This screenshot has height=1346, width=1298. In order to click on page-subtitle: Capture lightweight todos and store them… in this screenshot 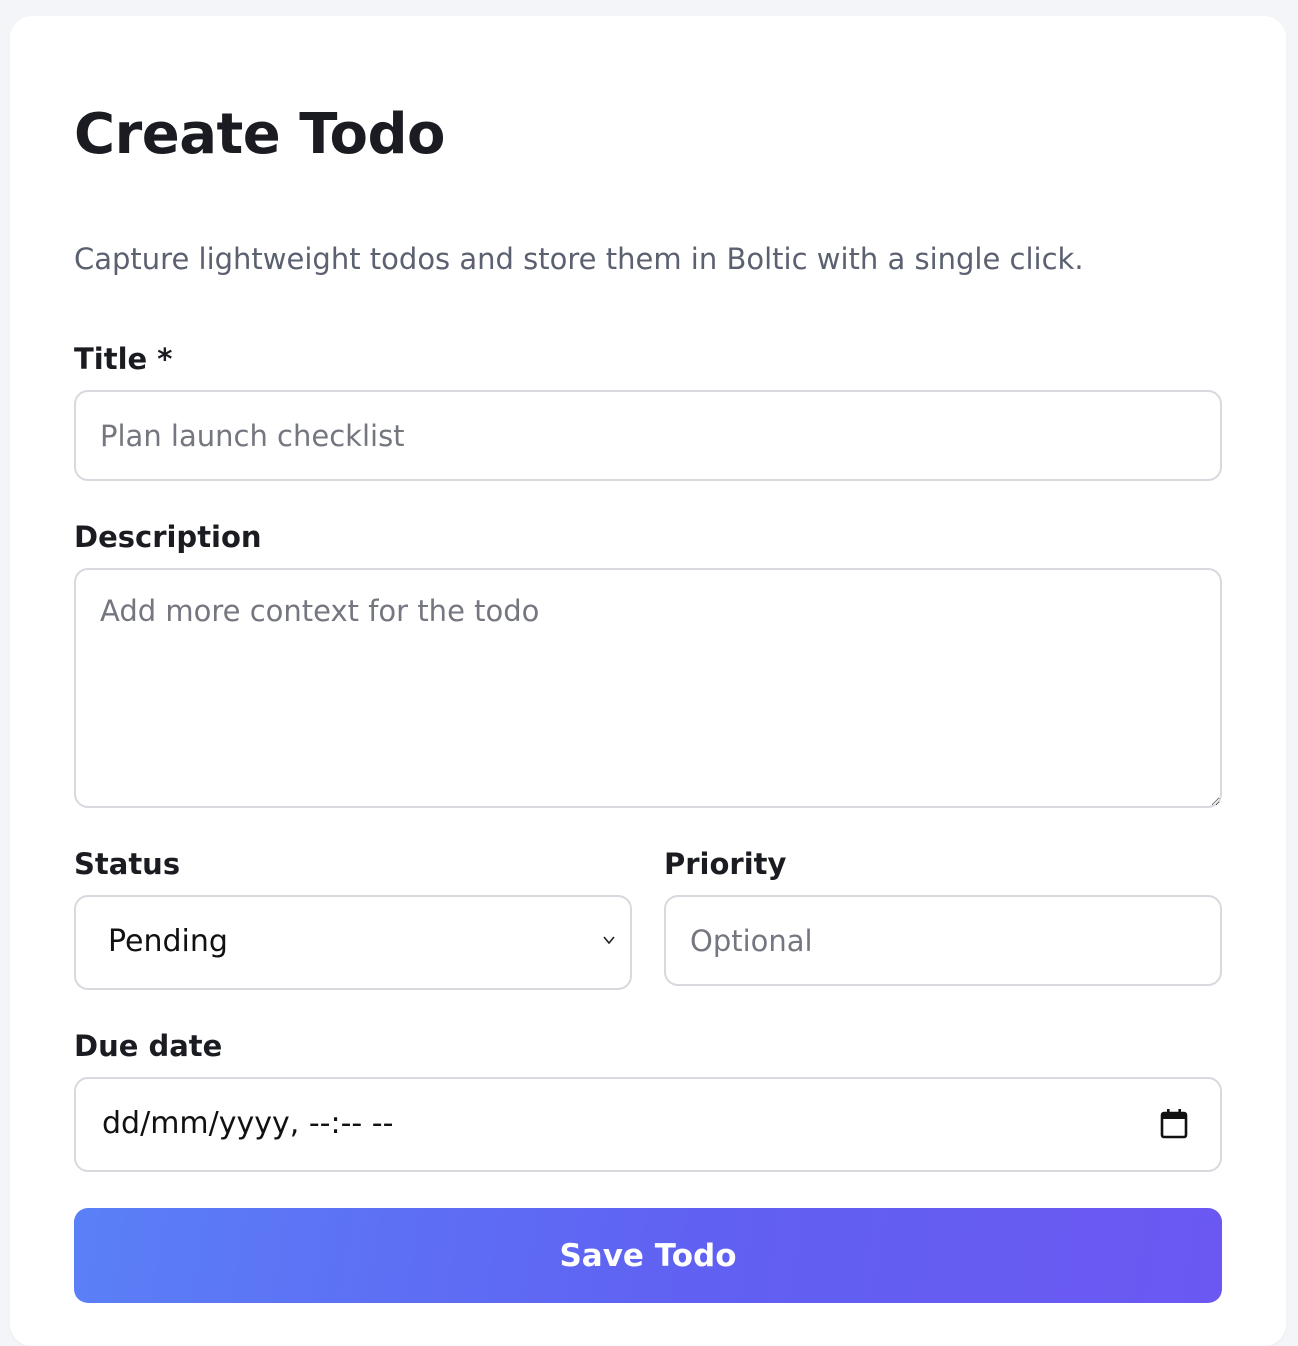, I will do `click(579, 259)`.